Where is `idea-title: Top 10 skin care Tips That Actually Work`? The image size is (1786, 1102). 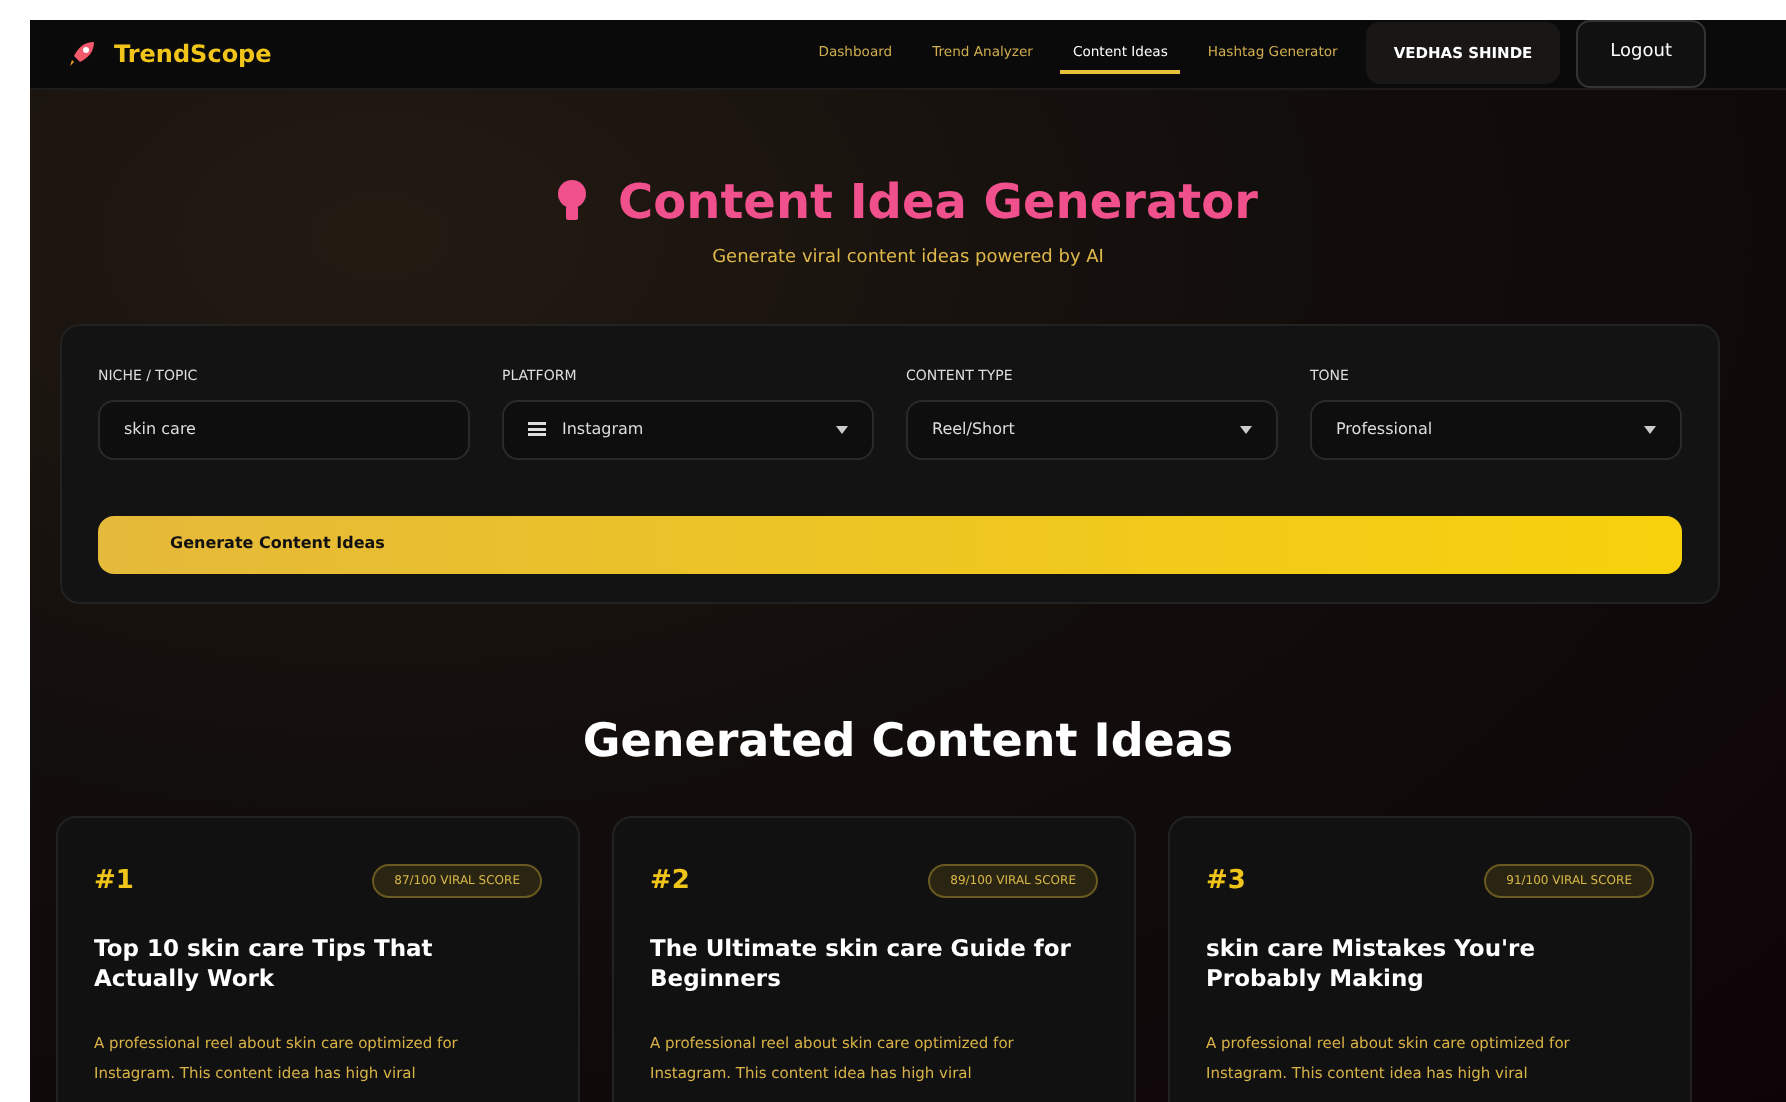 idea-title: Top 10 skin care Tips That Actually Work is located at coordinates (264, 964).